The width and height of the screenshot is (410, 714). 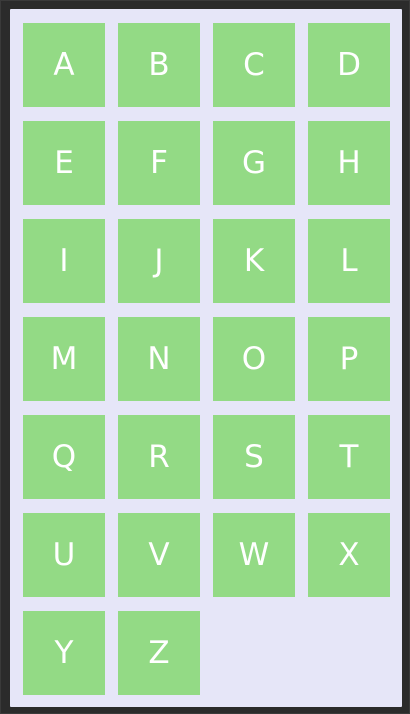 I want to click on letter-tile-l: L, so click(x=349, y=261).